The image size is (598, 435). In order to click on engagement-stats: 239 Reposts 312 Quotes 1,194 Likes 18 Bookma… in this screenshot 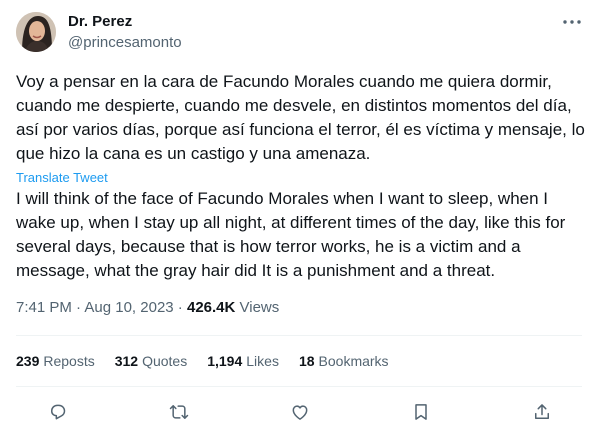, I will do `click(212, 361)`.